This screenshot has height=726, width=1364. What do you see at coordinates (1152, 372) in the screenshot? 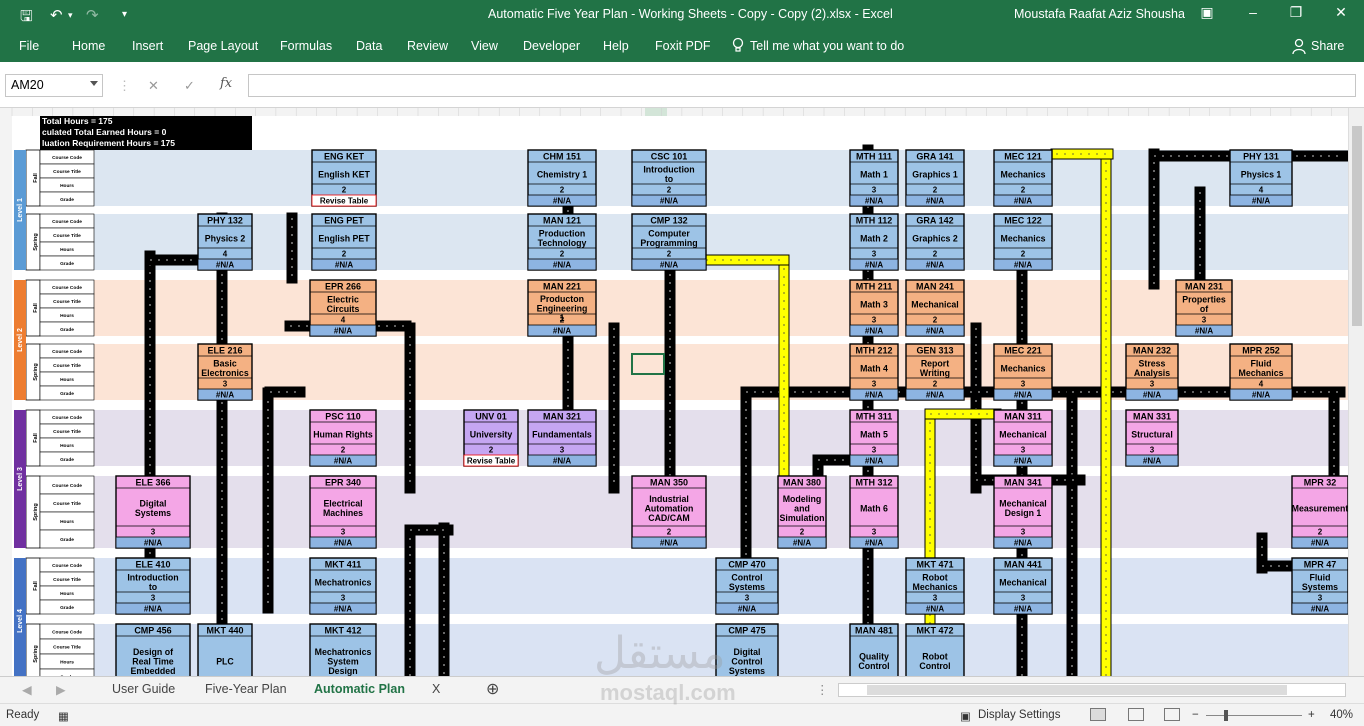
I see `course-box: #N/A 3 MAN 232 StressAnalysis` at bounding box center [1152, 372].